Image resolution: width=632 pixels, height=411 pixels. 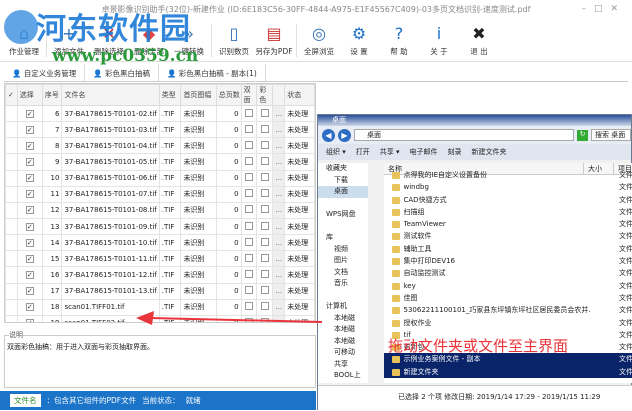 What do you see at coordinates (234, 41) in the screenshot?
I see `toolbar-button-5: ▯ 识别数页` at bounding box center [234, 41].